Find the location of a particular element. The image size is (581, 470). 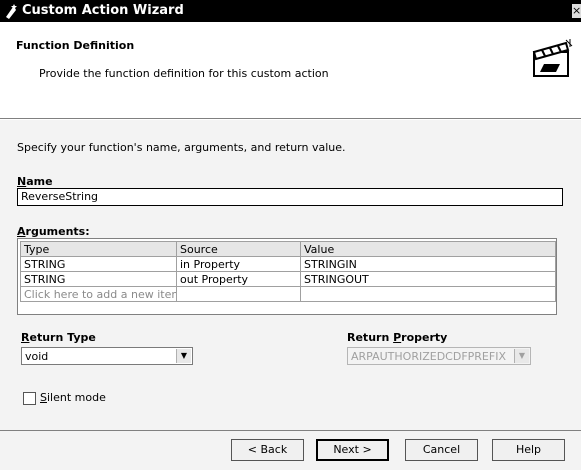

table-row: STRING out Property STRINGOUT is located at coordinates (288, 279).